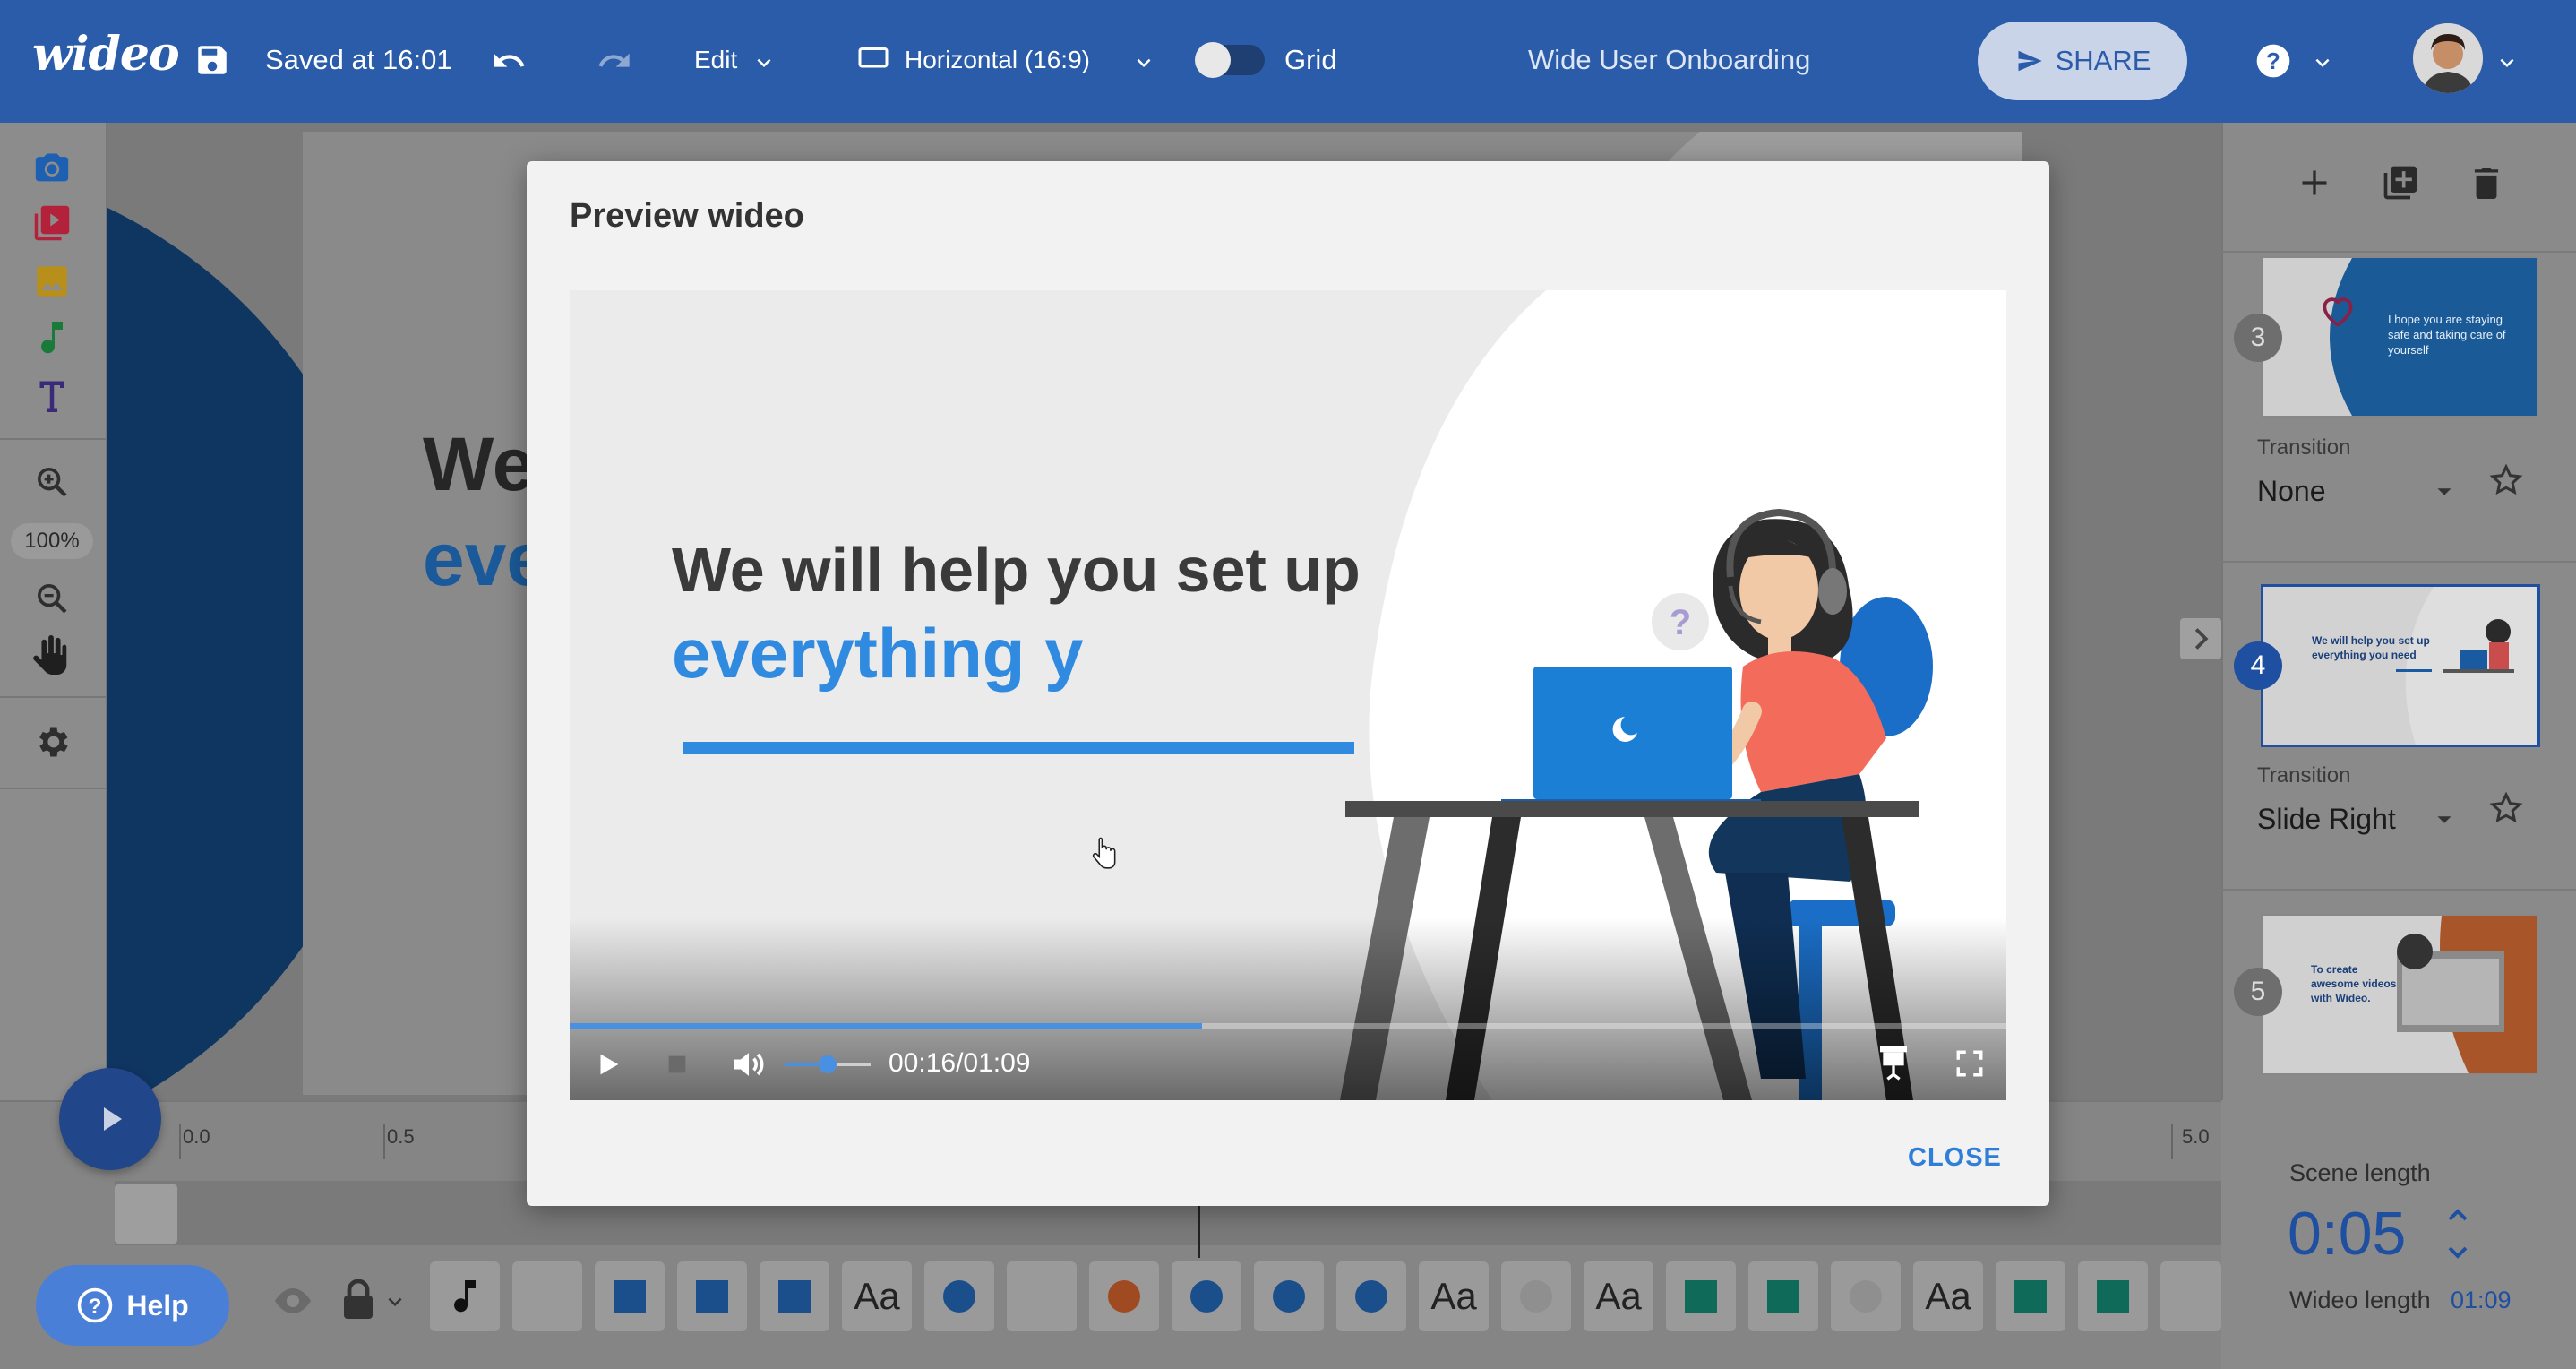 The image size is (2576, 1369). I want to click on help-icon: ?, so click(2273, 61).